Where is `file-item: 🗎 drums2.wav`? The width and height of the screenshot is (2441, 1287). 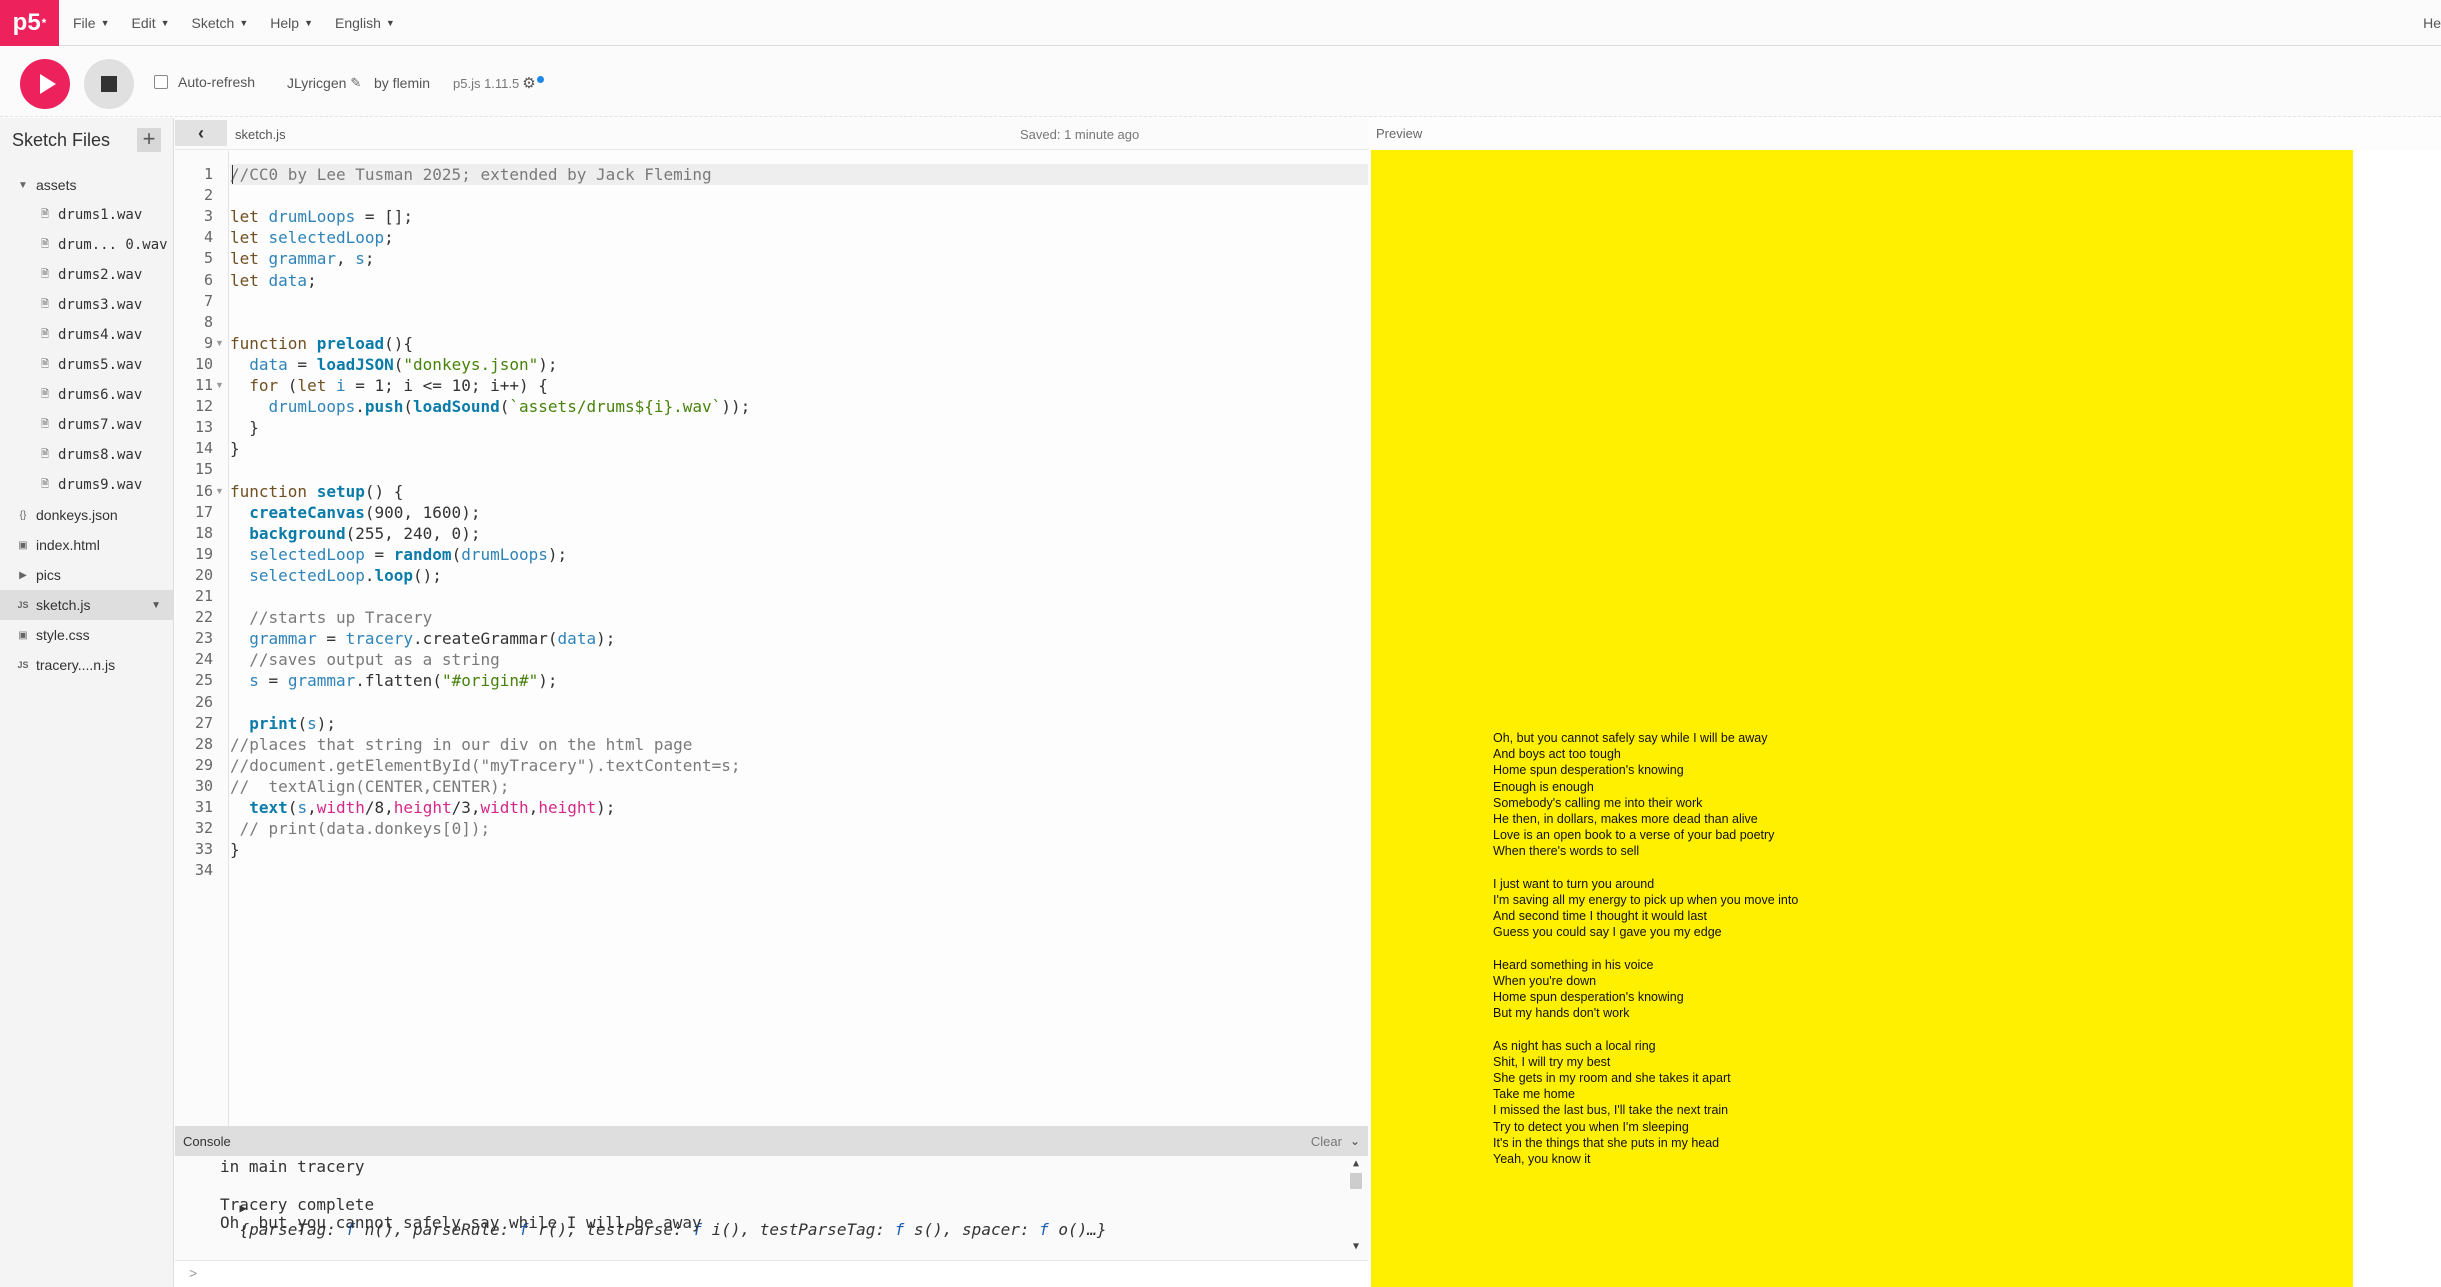 file-item: 🗎 drums2.wav is located at coordinates (86, 275).